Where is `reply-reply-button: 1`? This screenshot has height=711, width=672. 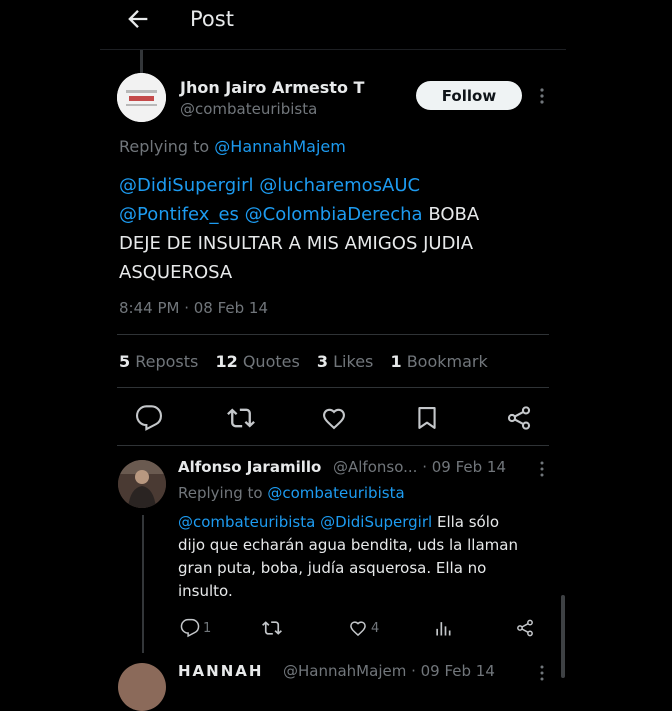 reply-reply-button: 1 is located at coordinates (195, 628).